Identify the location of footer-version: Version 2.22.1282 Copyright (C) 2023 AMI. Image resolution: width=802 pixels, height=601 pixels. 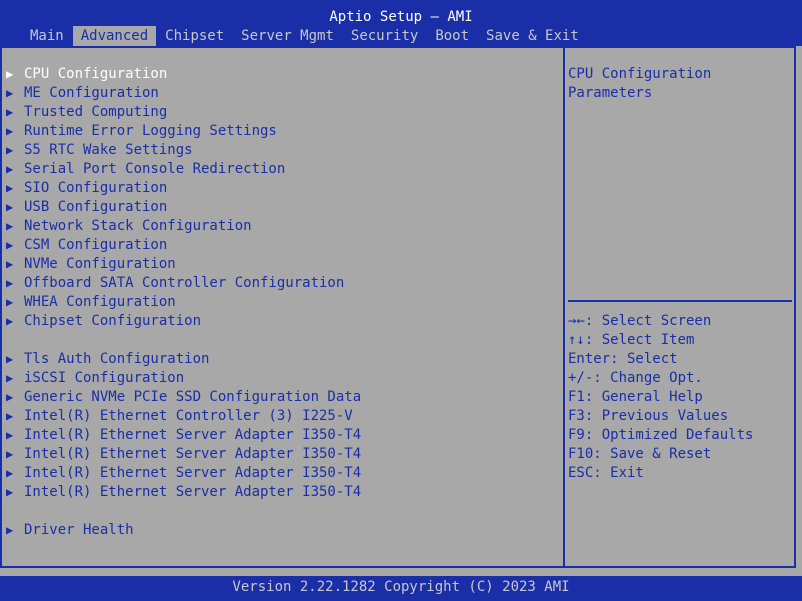
(401, 588).